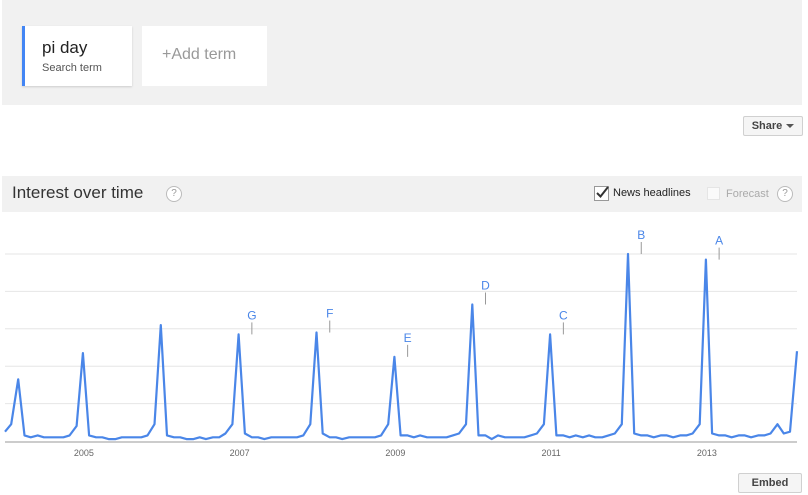 The width and height of the screenshot is (808, 495). What do you see at coordinates (707, 453) in the screenshot?
I see `x-tick-label-4: 2013` at bounding box center [707, 453].